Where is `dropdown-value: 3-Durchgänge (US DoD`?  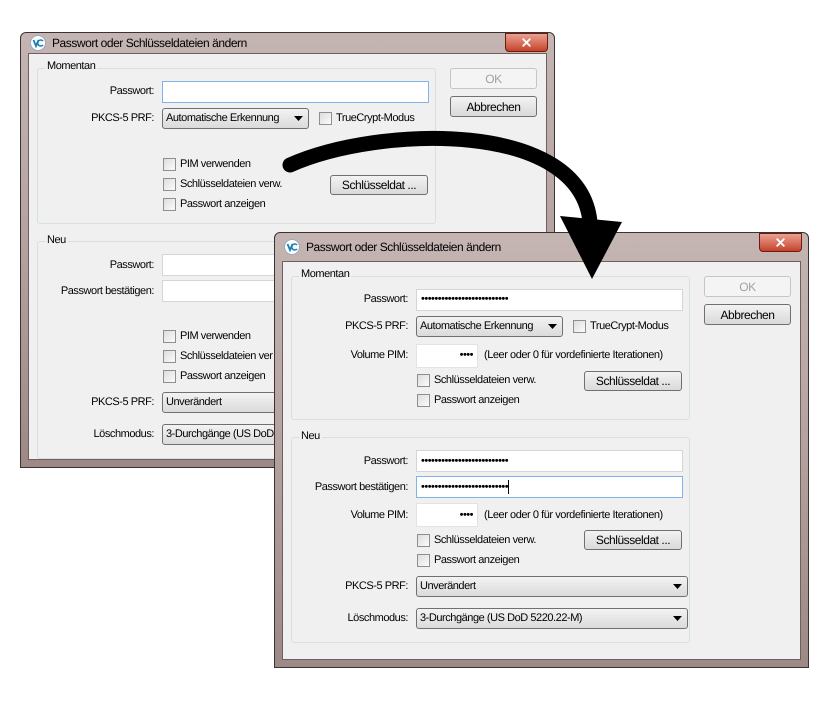 dropdown-value: 3-Durchgänge (US DoD is located at coordinates (220, 434).